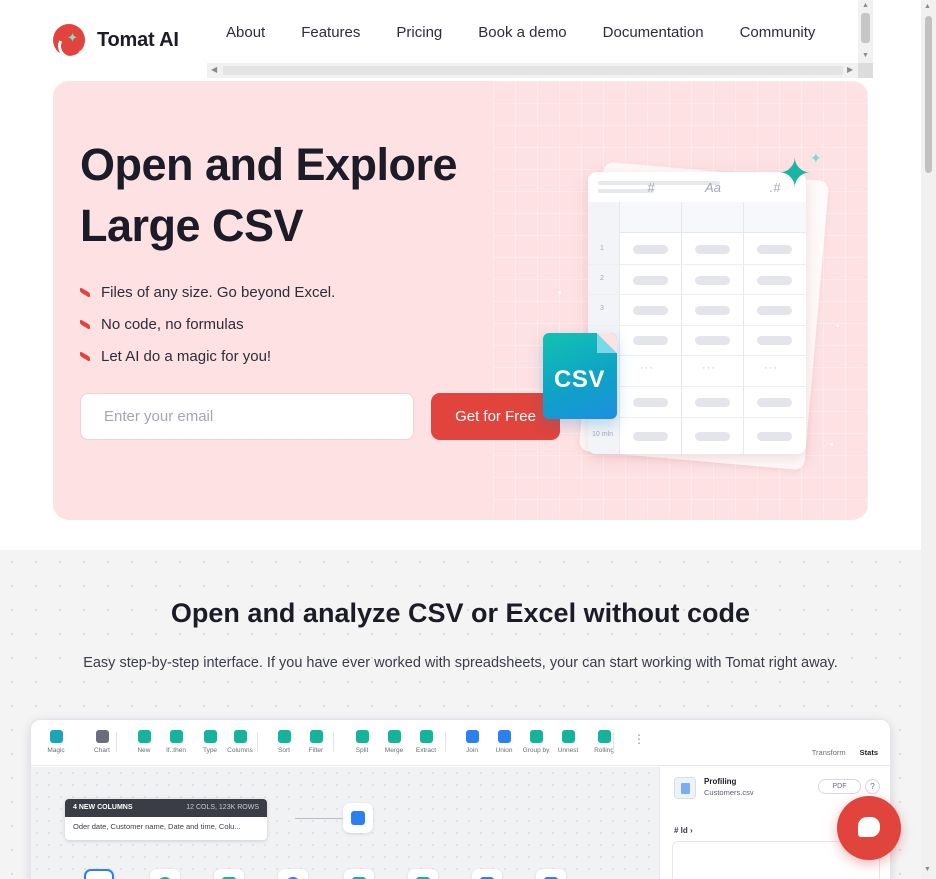 This screenshot has width=936, height=879. I want to click on scroll-right-arrow-icon: ▶, so click(850, 69).